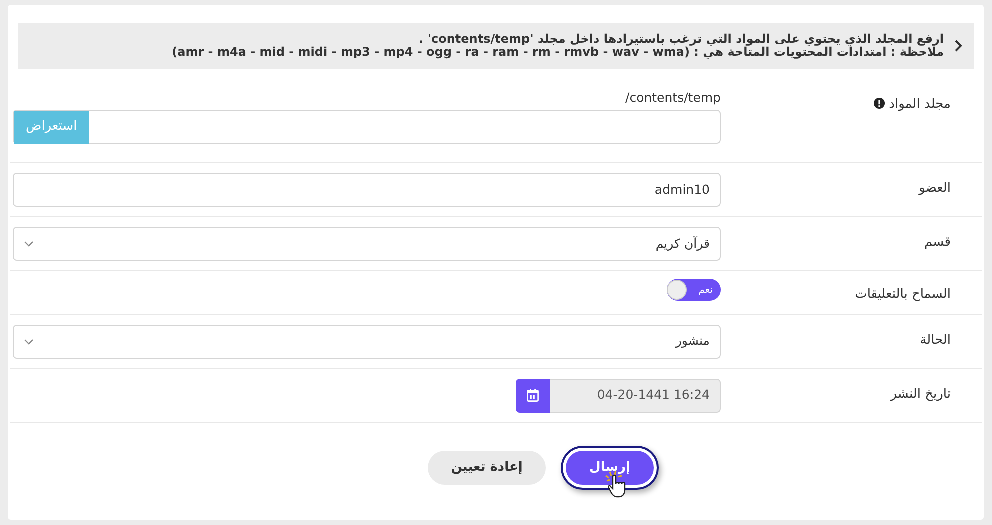 This screenshot has width=992, height=525. What do you see at coordinates (920, 395) in the screenshot?
I see `field-label: تاريخ النشر` at bounding box center [920, 395].